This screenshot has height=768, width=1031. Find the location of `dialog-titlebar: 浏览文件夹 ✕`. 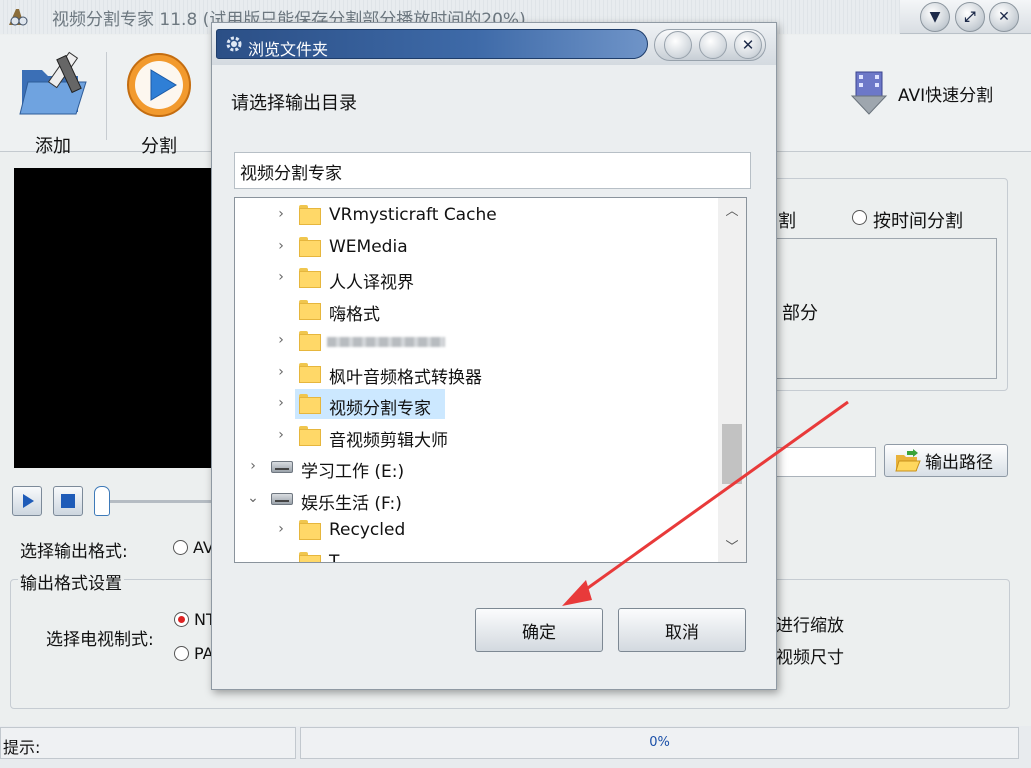

dialog-titlebar: 浏览文件夹 ✕ is located at coordinates (494, 44).